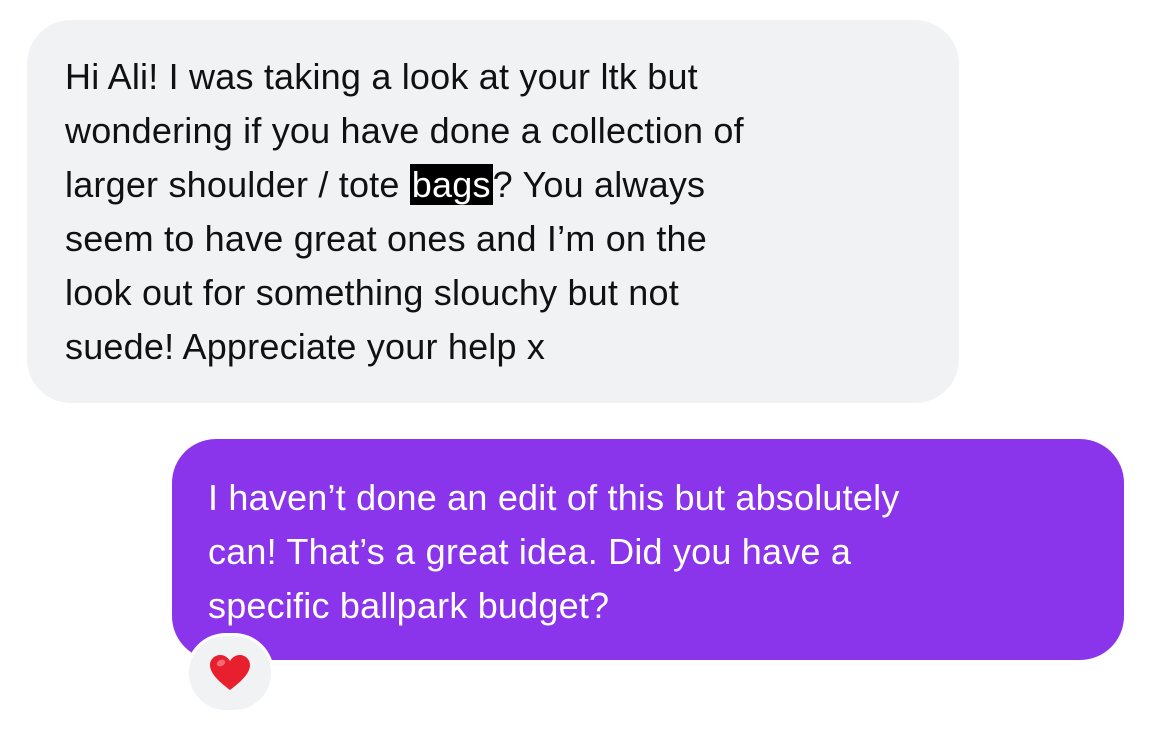  I want to click on incoming-message-text: larger shoulder / tote, so click(237, 184).